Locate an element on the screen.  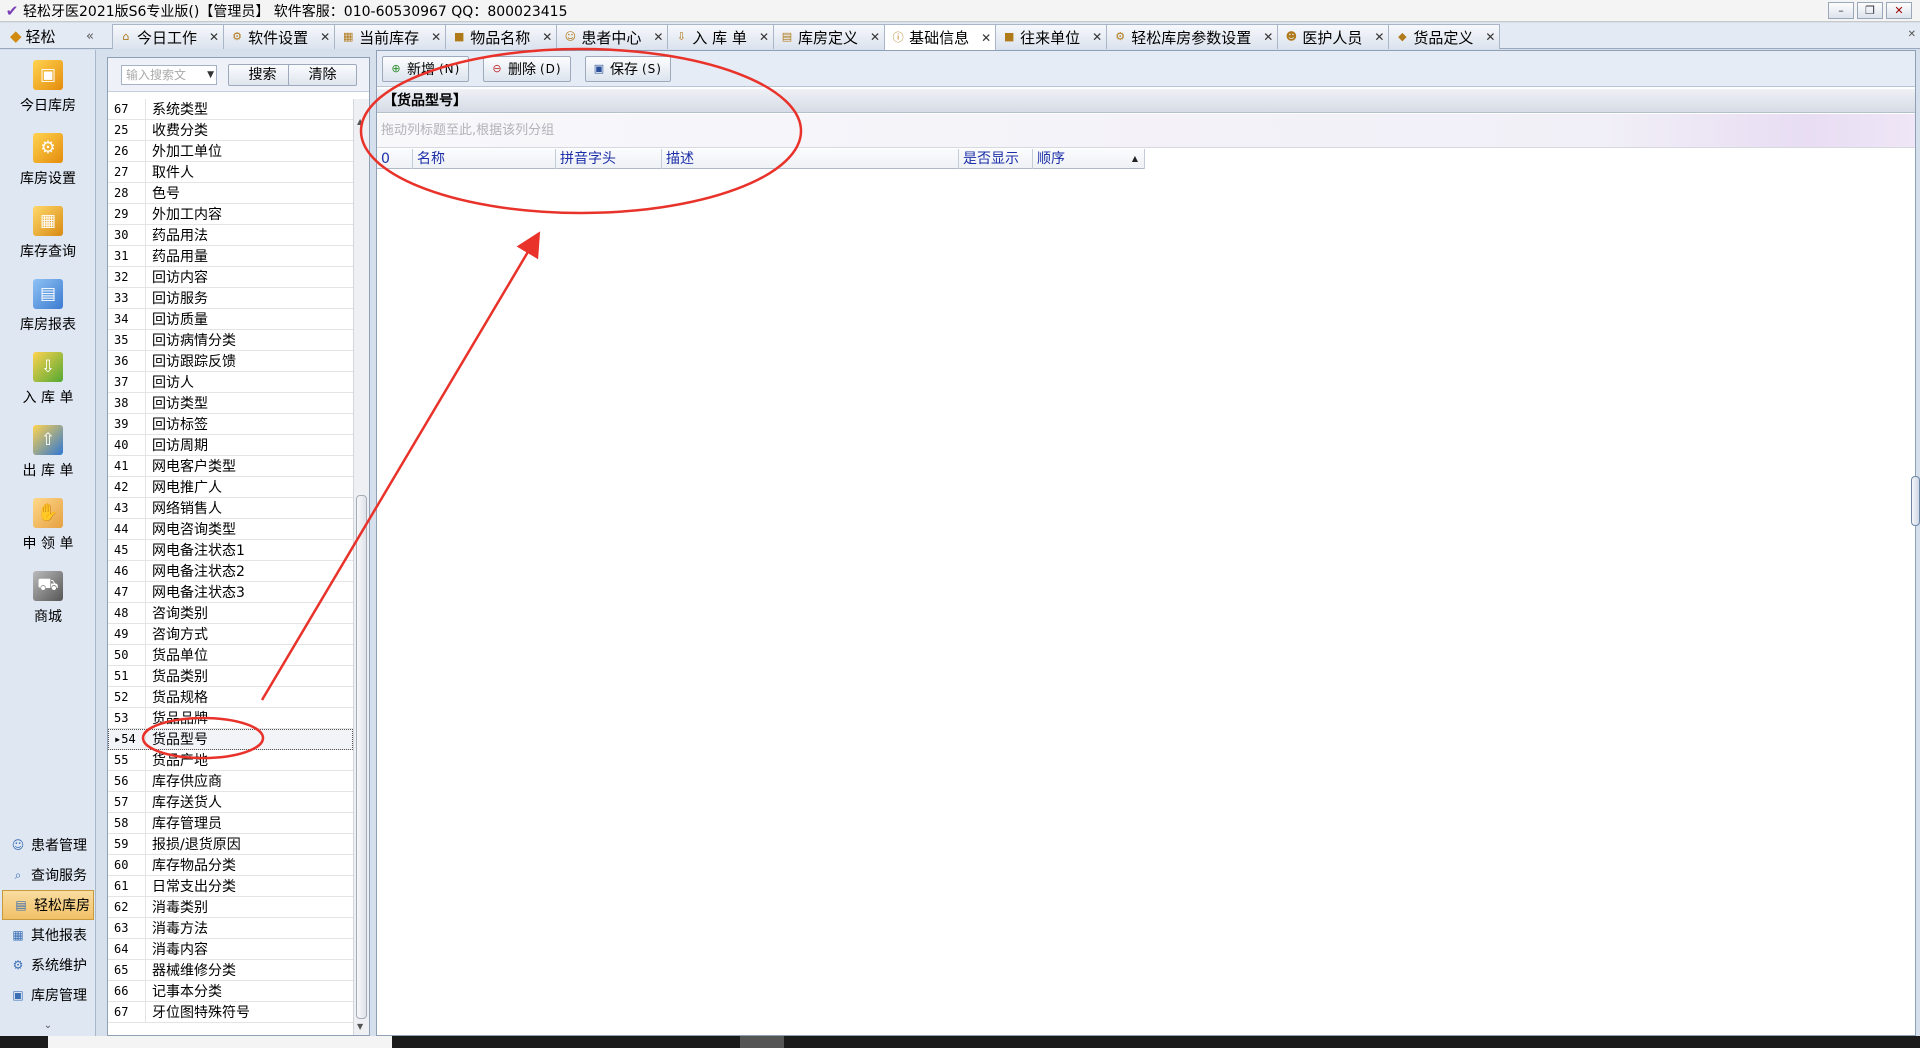
delete-button: ⊖ 删除 (D) is located at coordinates (527, 69).